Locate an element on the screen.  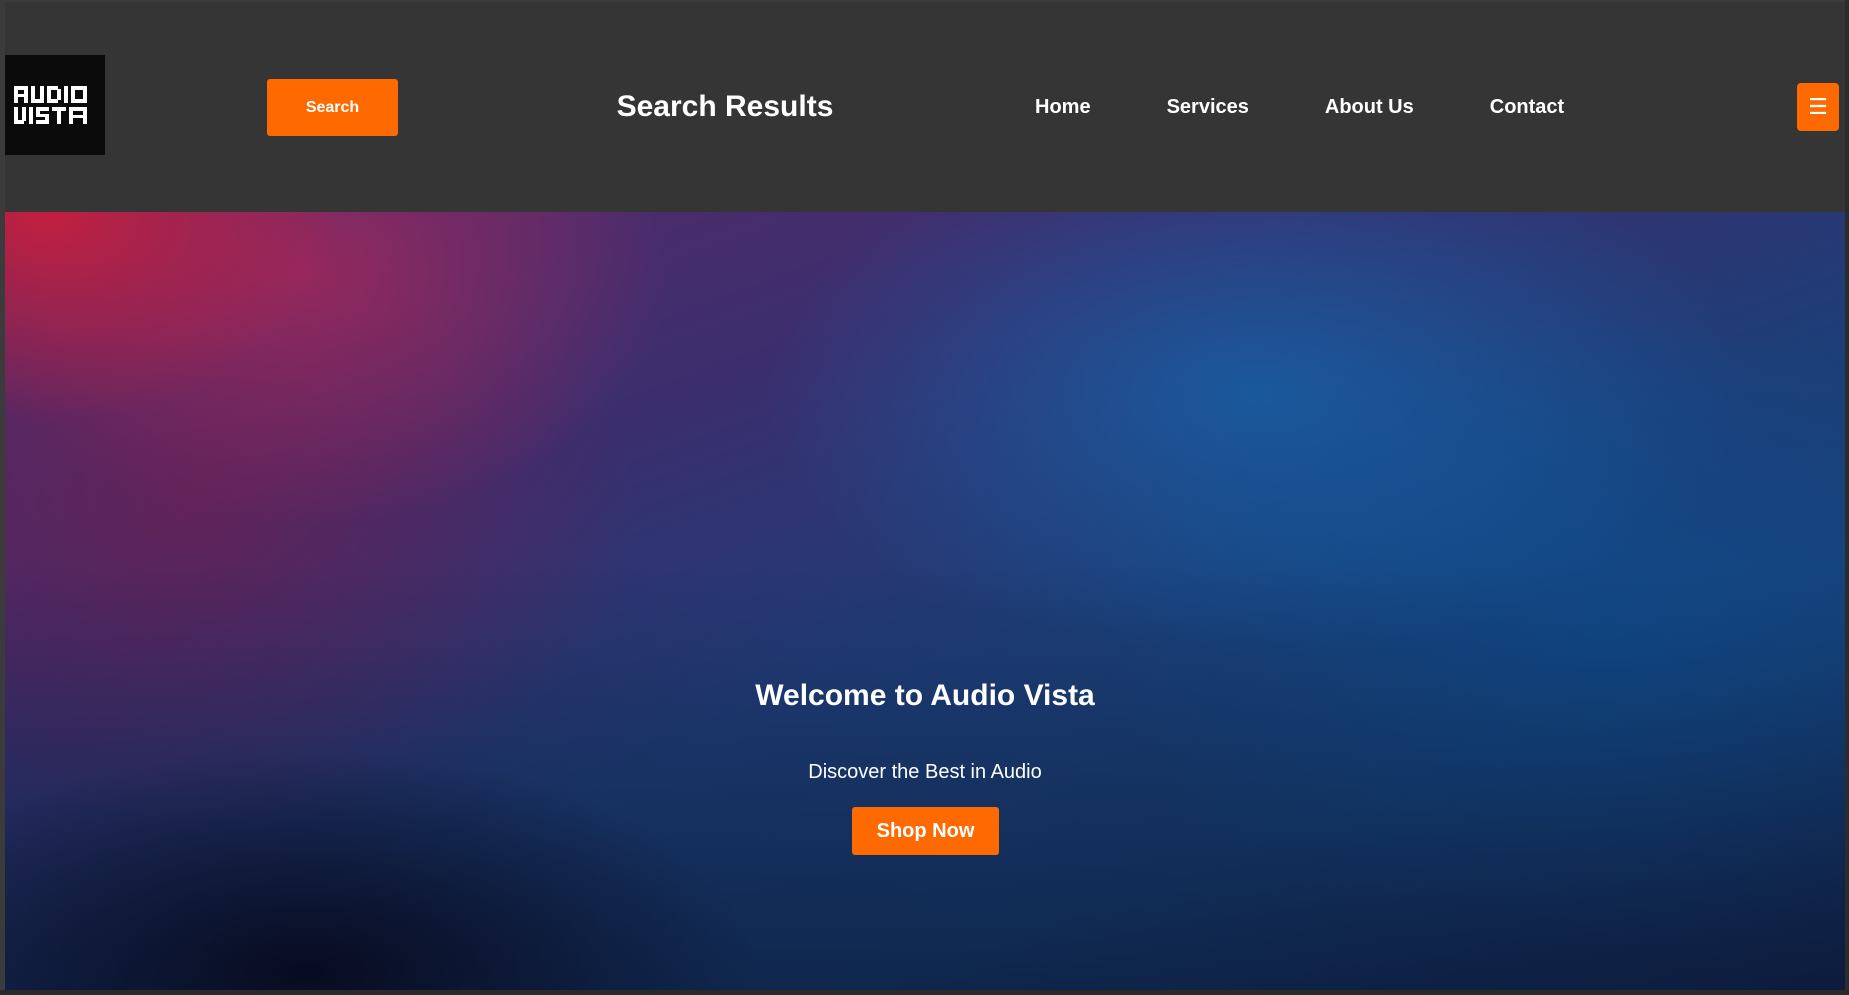
hero-subtitle: Discover the Best in Audio is located at coordinates (925, 772).